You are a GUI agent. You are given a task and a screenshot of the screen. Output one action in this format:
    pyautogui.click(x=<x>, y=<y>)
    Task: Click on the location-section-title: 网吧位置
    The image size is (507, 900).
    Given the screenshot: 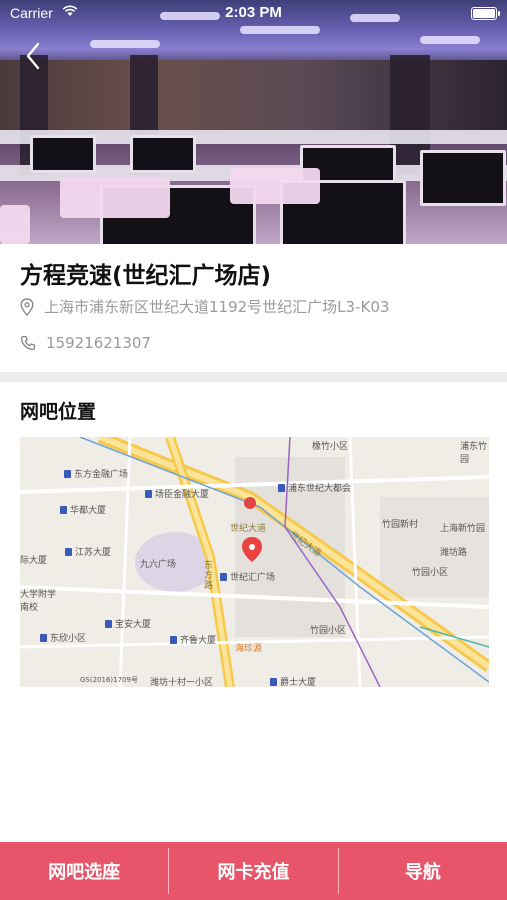 What is the action you would take?
    pyautogui.click(x=58, y=412)
    